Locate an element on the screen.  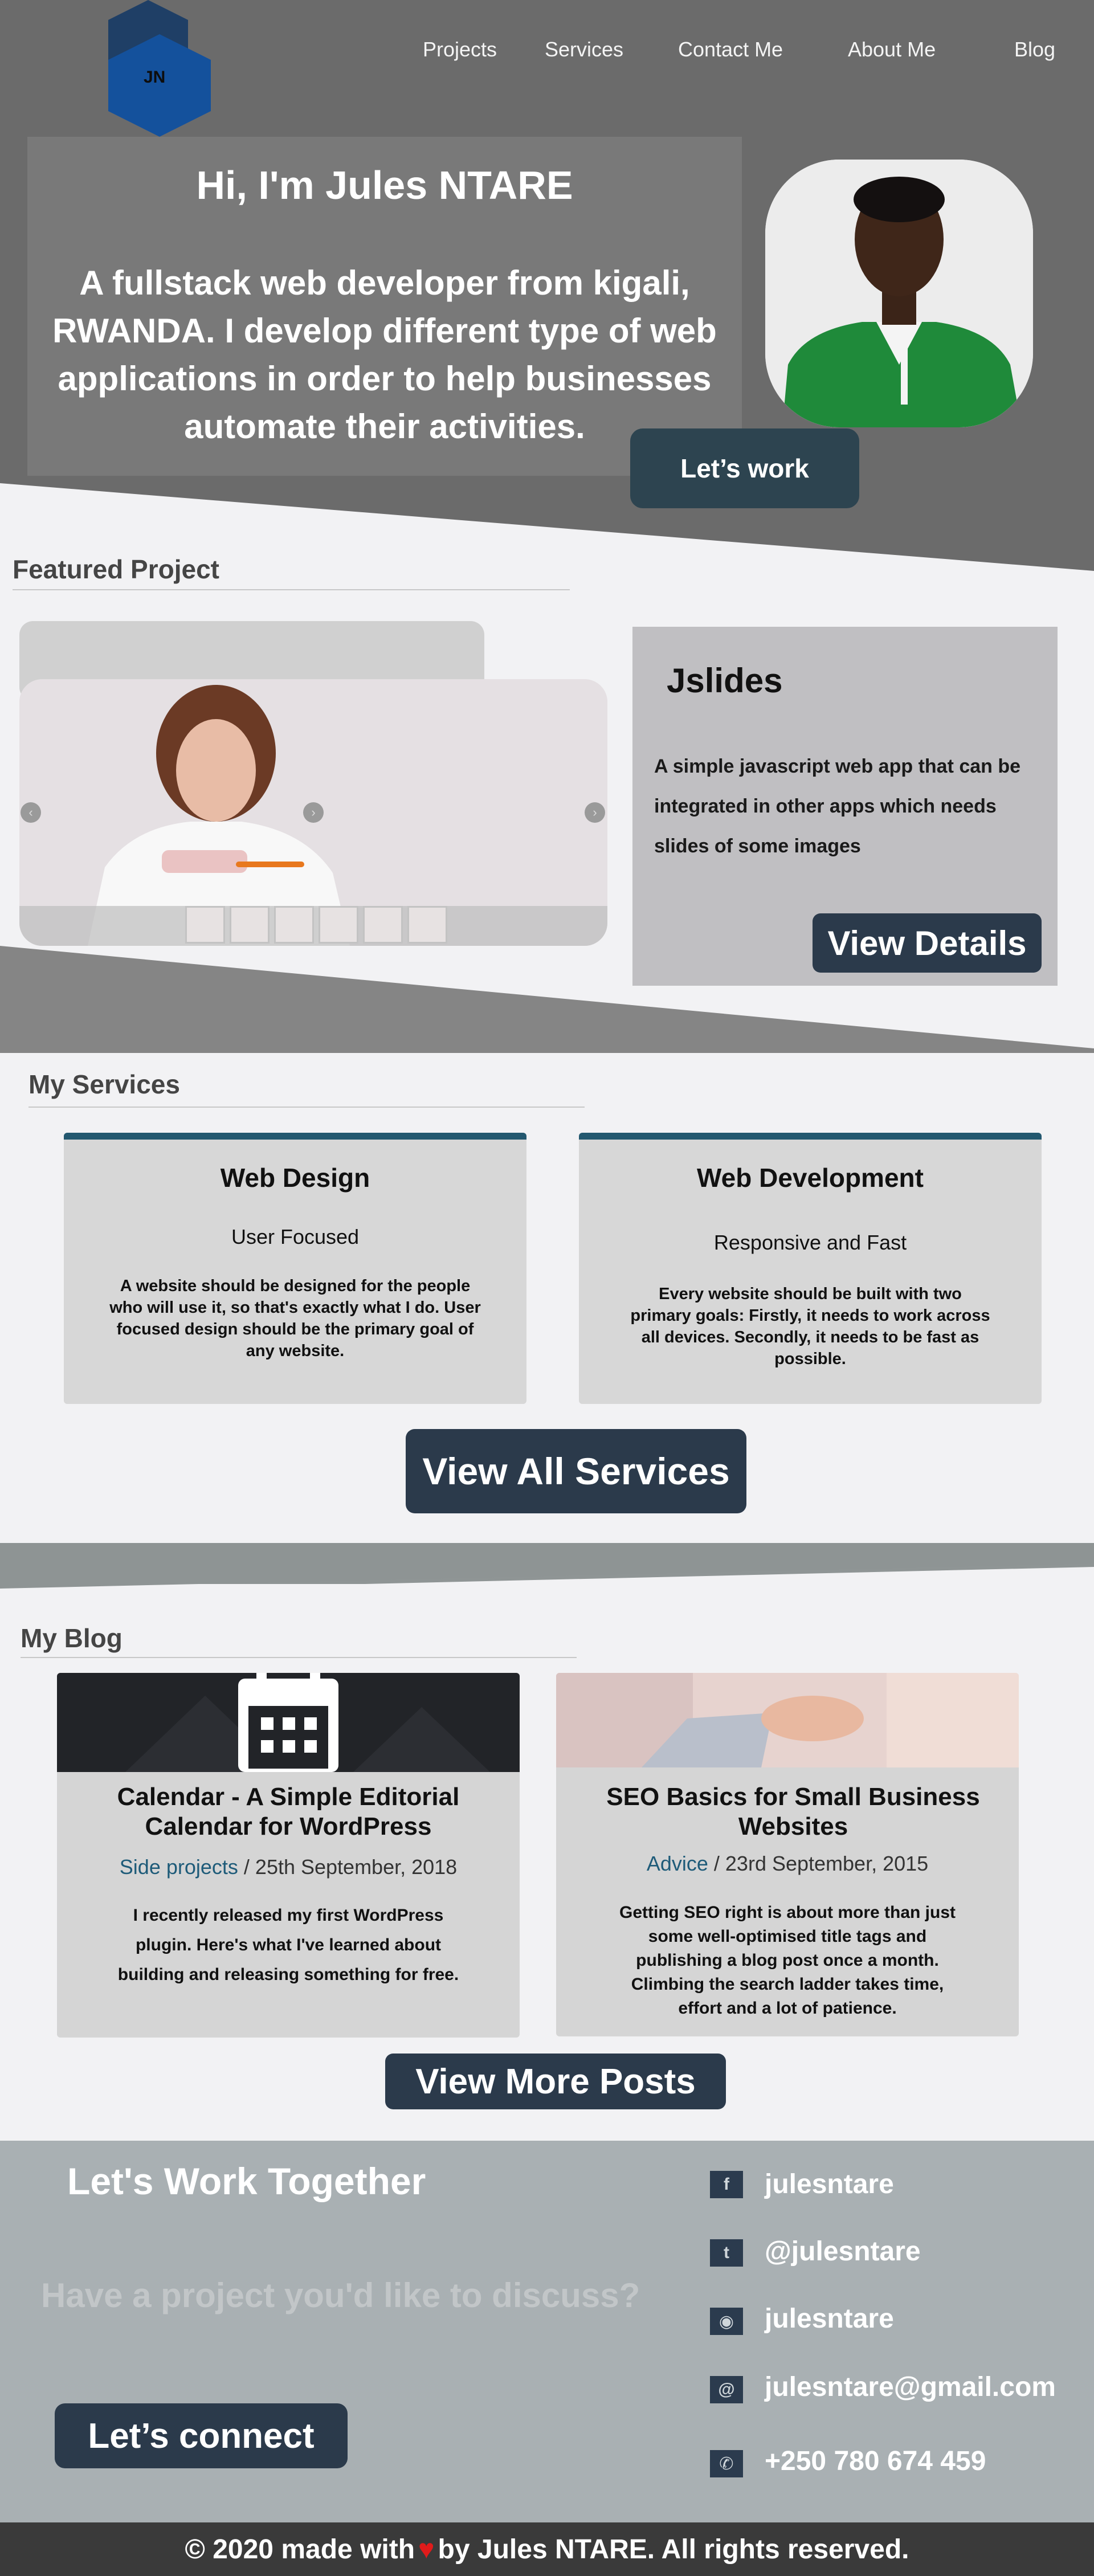
blog-post-meta: Side projects / 25th September, 2018 is located at coordinates (288, 1867).